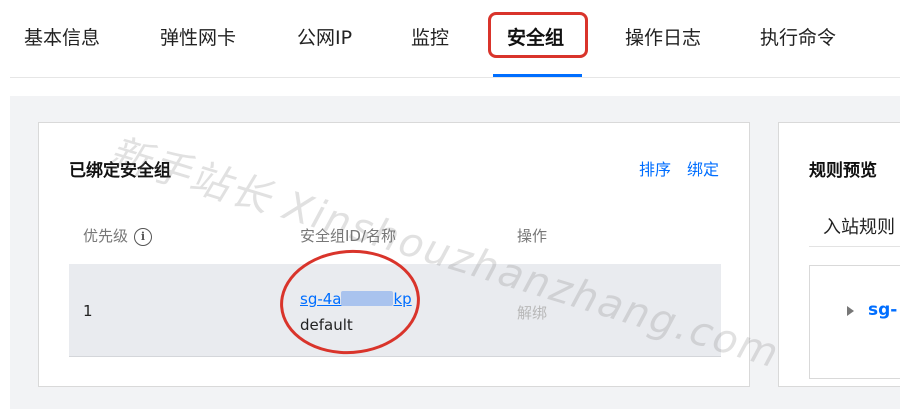 The width and height of the screenshot is (900, 409). Describe the element at coordinates (143, 236) in the screenshot. I see `info-icon: i` at that location.